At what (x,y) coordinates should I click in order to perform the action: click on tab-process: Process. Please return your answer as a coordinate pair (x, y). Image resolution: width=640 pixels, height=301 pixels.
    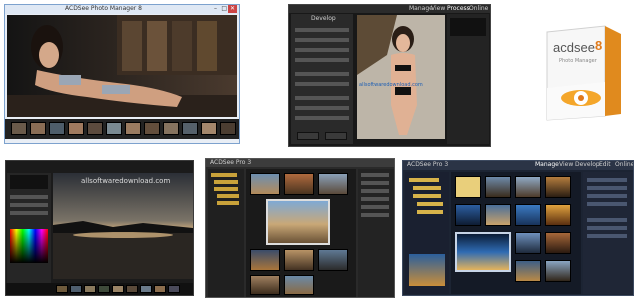
    Looking at the image, I should click on (458, 9).